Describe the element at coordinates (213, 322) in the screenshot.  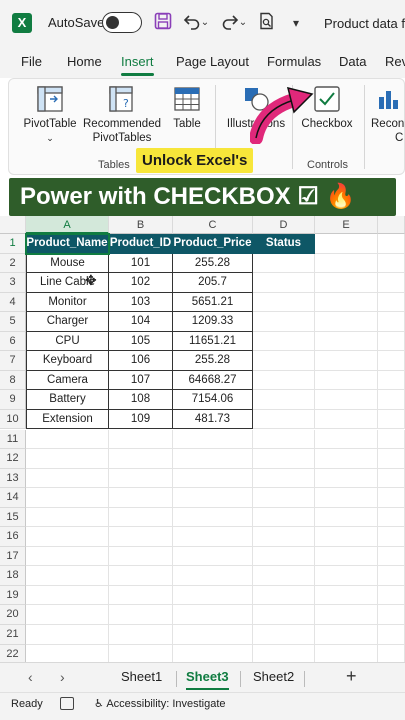
I see `table-cell: 1209.33` at that location.